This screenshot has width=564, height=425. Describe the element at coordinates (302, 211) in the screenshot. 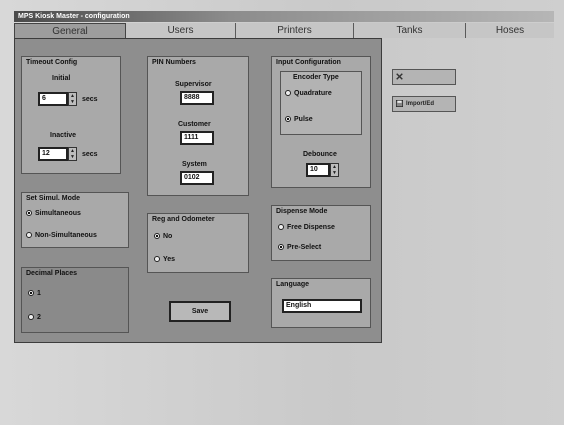

I see `dispense-mode-title: Dispense Mode` at that location.